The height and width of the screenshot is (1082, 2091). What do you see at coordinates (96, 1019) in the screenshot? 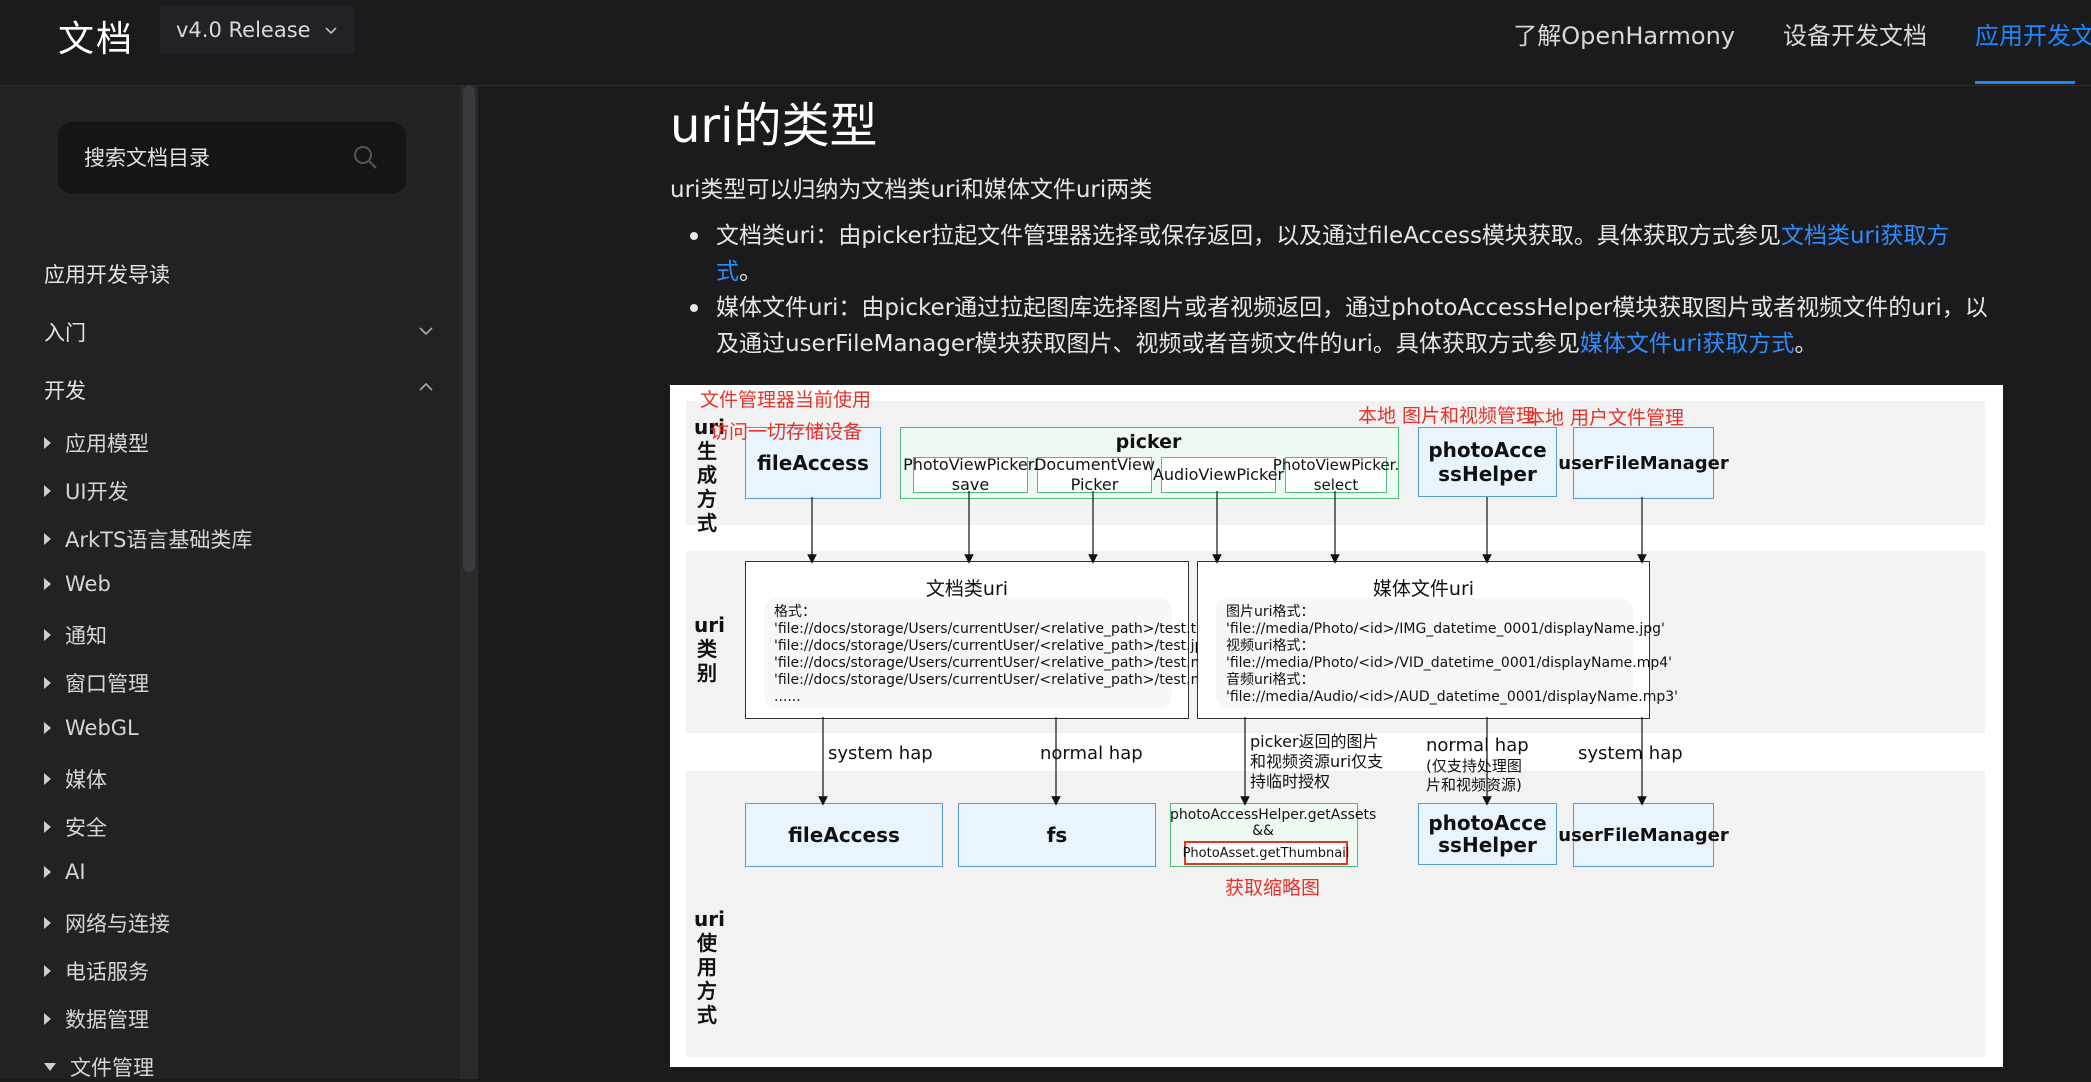
I see `sidebar-sub-item: 数据管理` at bounding box center [96, 1019].